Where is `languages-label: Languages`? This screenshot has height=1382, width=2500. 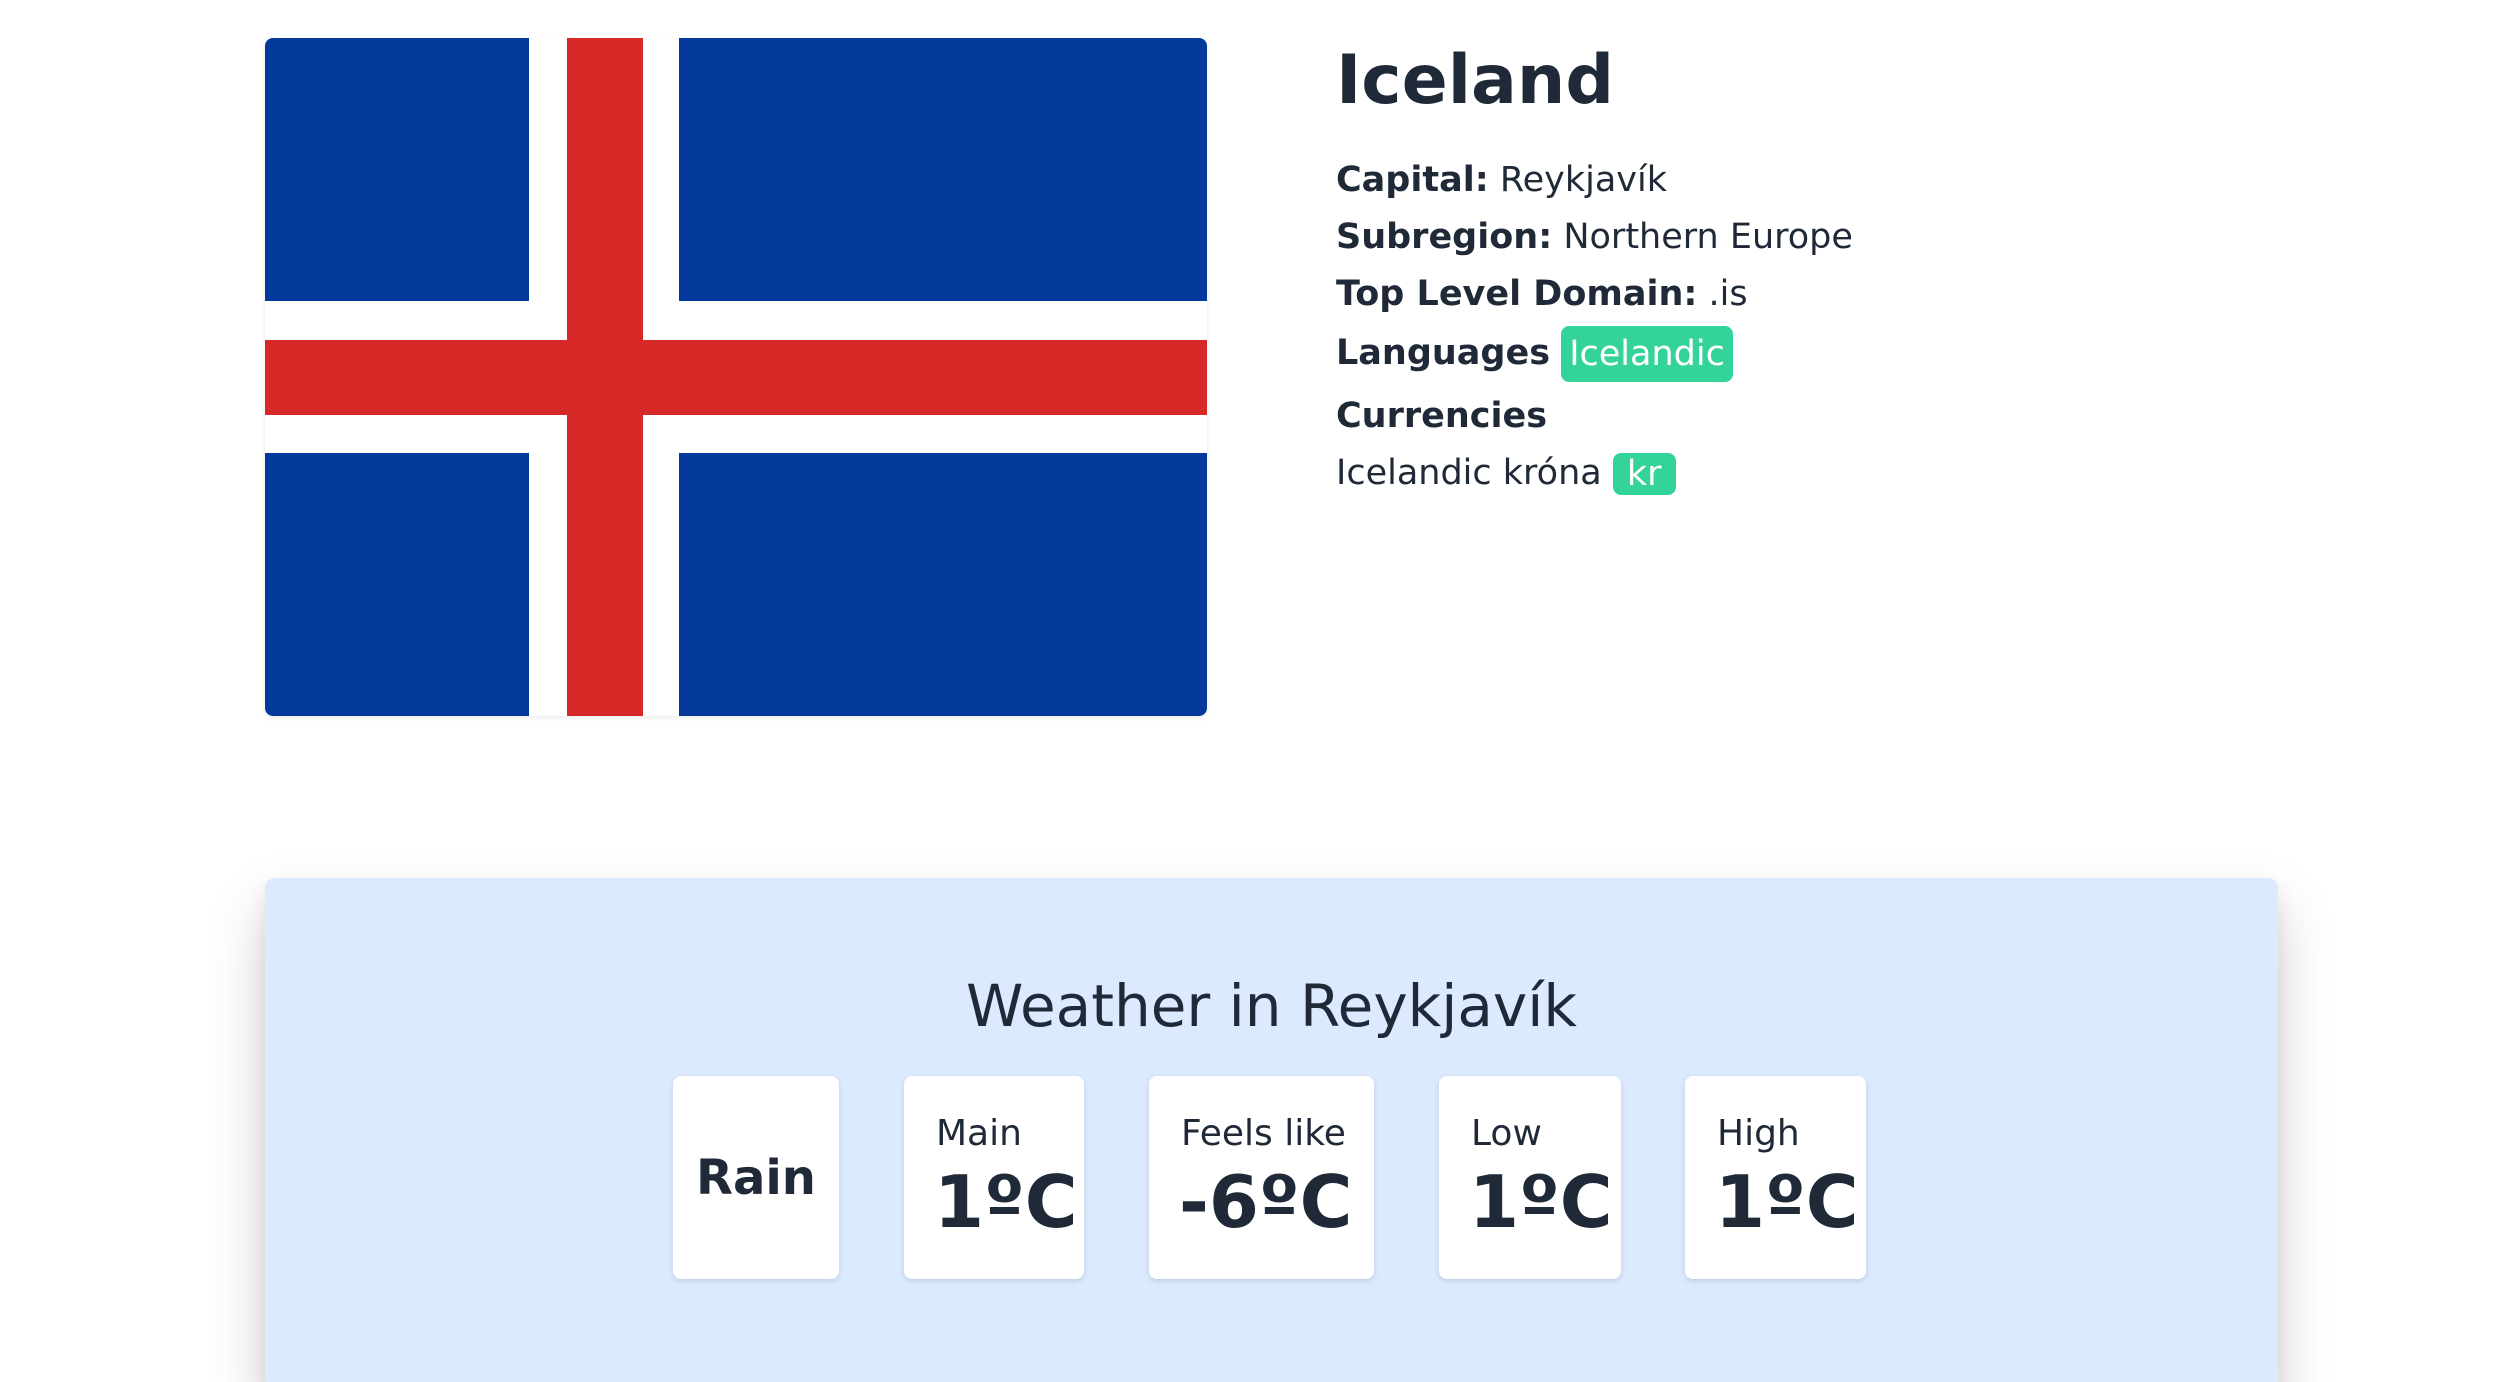
languages-label: Languages is located at coordinates (1443, 353).